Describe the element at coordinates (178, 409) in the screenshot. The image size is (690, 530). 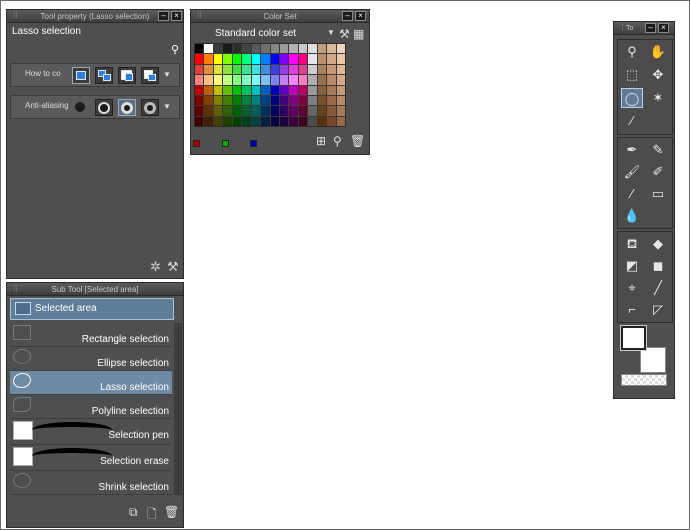
I see `scrollbar` at that location.